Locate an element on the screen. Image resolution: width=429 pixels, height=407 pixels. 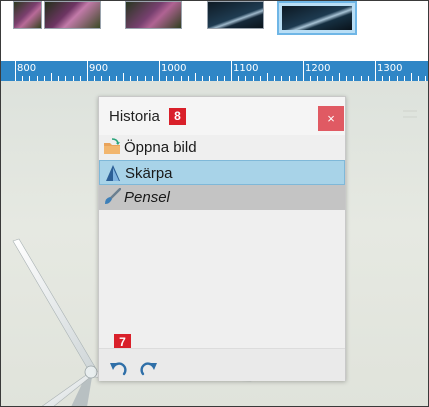
ruler-label: 1300 is located at coordinates (390, 68).